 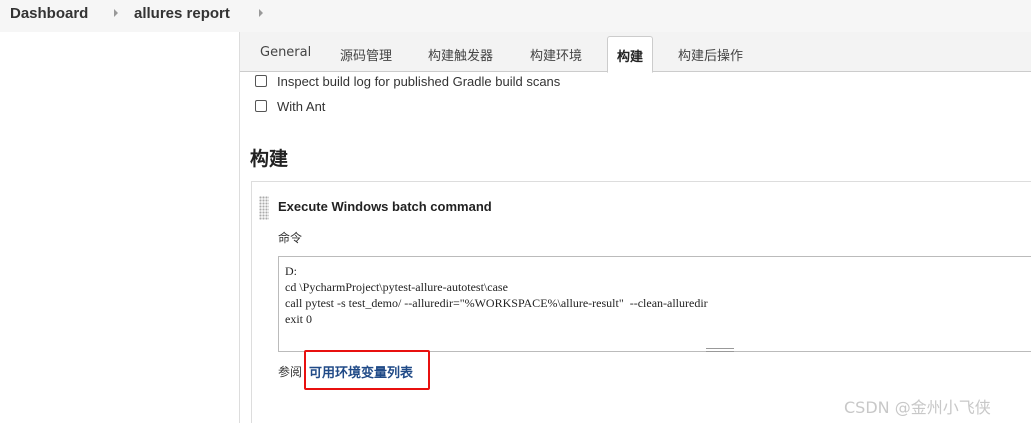 I want to click on config-tabs: General 源码管理 构建触发器 构建环境 构建 构建后操作, so click(x=635, y=52).